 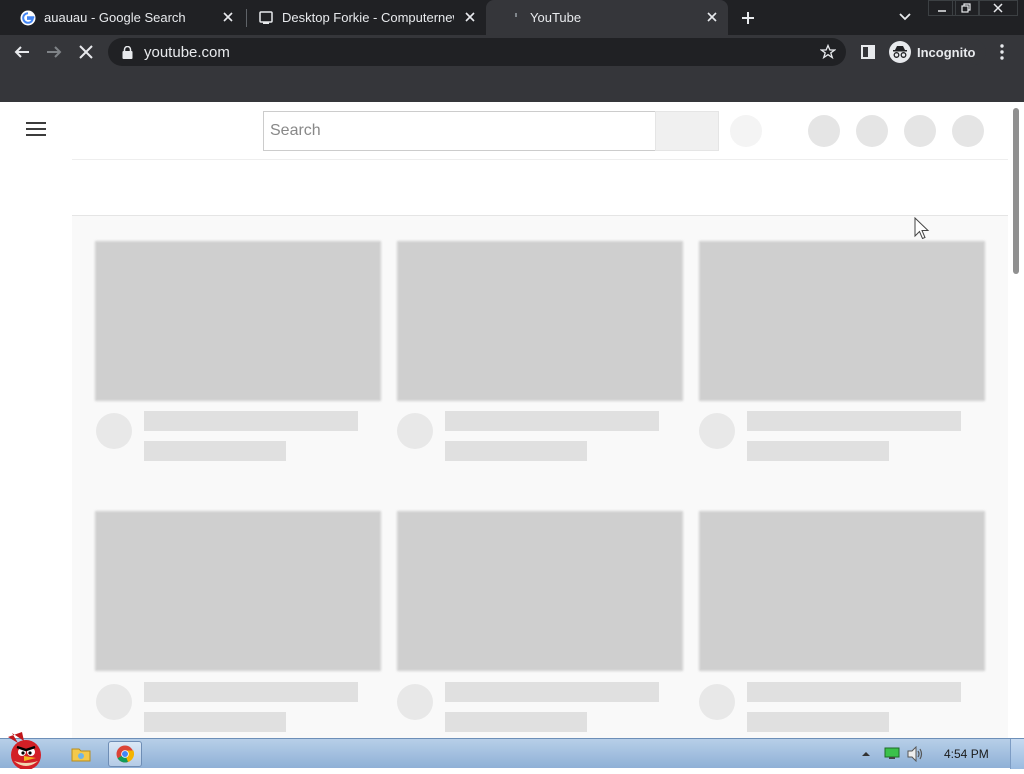 I want to click on page-scrollbar, so click(x=1016, y=420).